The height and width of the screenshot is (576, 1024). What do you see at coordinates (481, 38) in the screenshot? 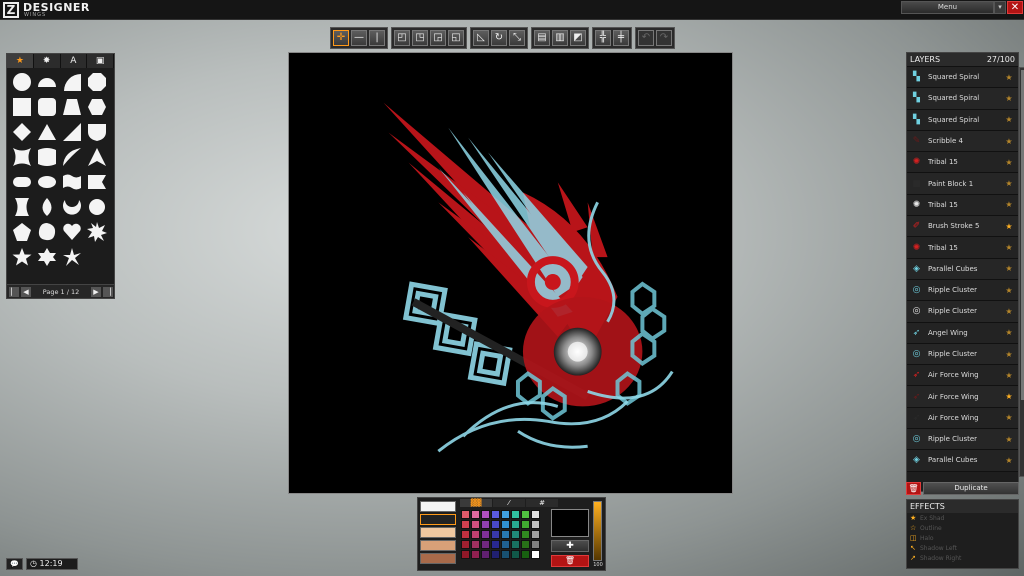
I see `skew-icon: ◺` at bounding box center [481, 38].